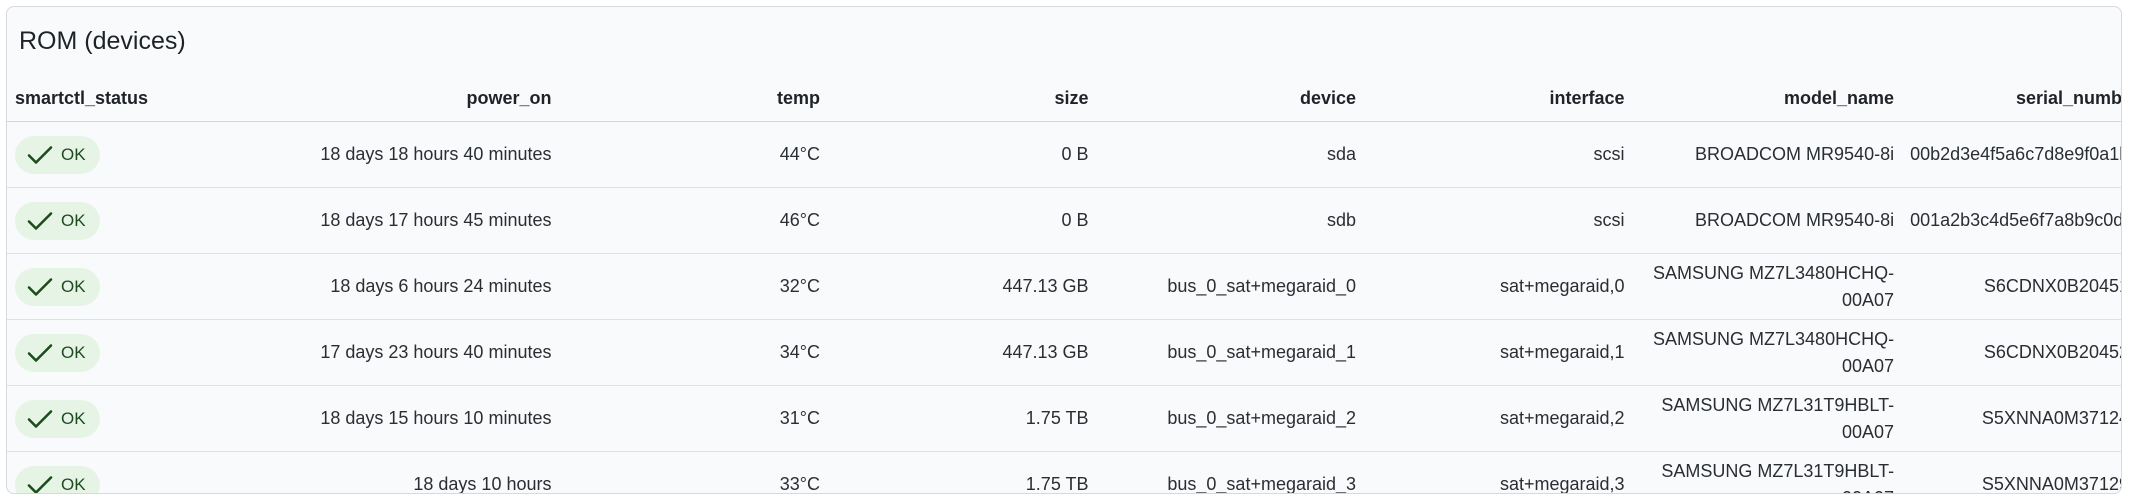 This screenshot has width=2130, height=502. What do you see at coordinates (352, 220) in the screenshot?
I see `power-on-cell: 18 days 17 hours 45 minutes` at bounding box center [352, 220].